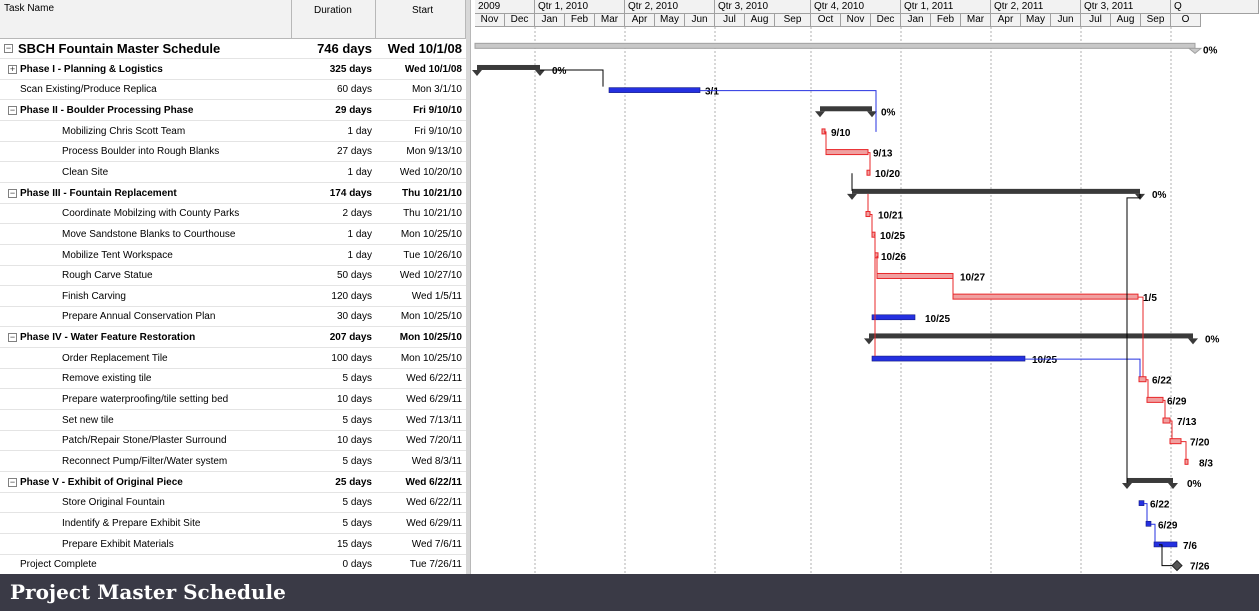 The width and height of the screenshot is (1259, 611). Describe the element at coordinates (419, 152) in the screenshot. I see `task-start: Mon 9/13/10` at that location.